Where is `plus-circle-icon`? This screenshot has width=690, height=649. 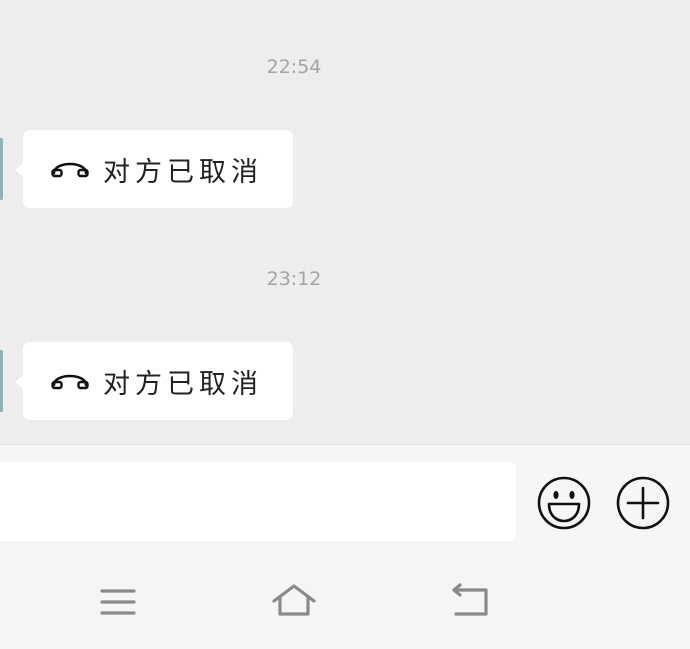
plus-circle-icon is located at coordinates (643, 503).